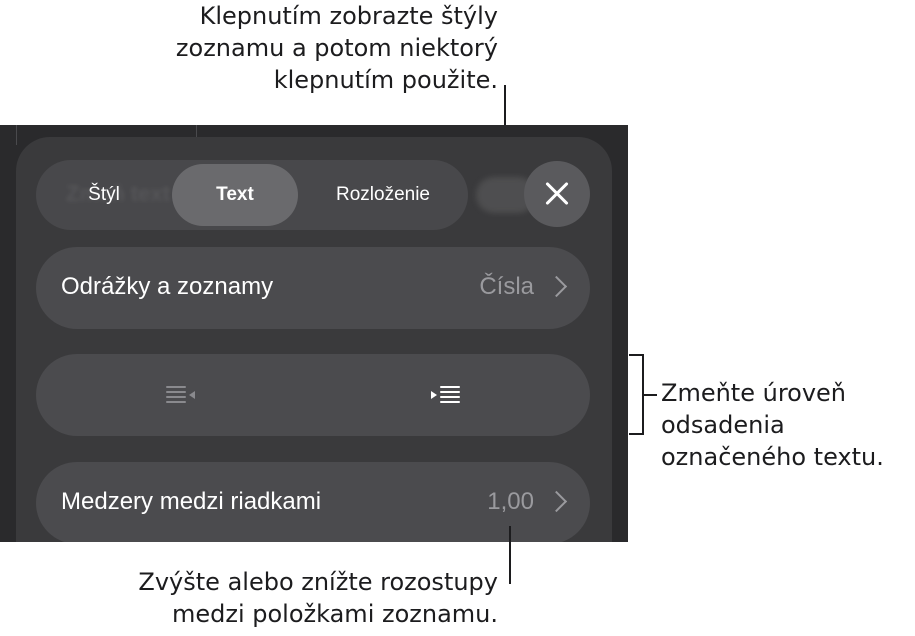 This screenshot has height=636, width=915. What do you see at coordinates (510, 501) in the screenshot?
I see `line-spacing-value: 1,00` at bounding box center [510, 501].